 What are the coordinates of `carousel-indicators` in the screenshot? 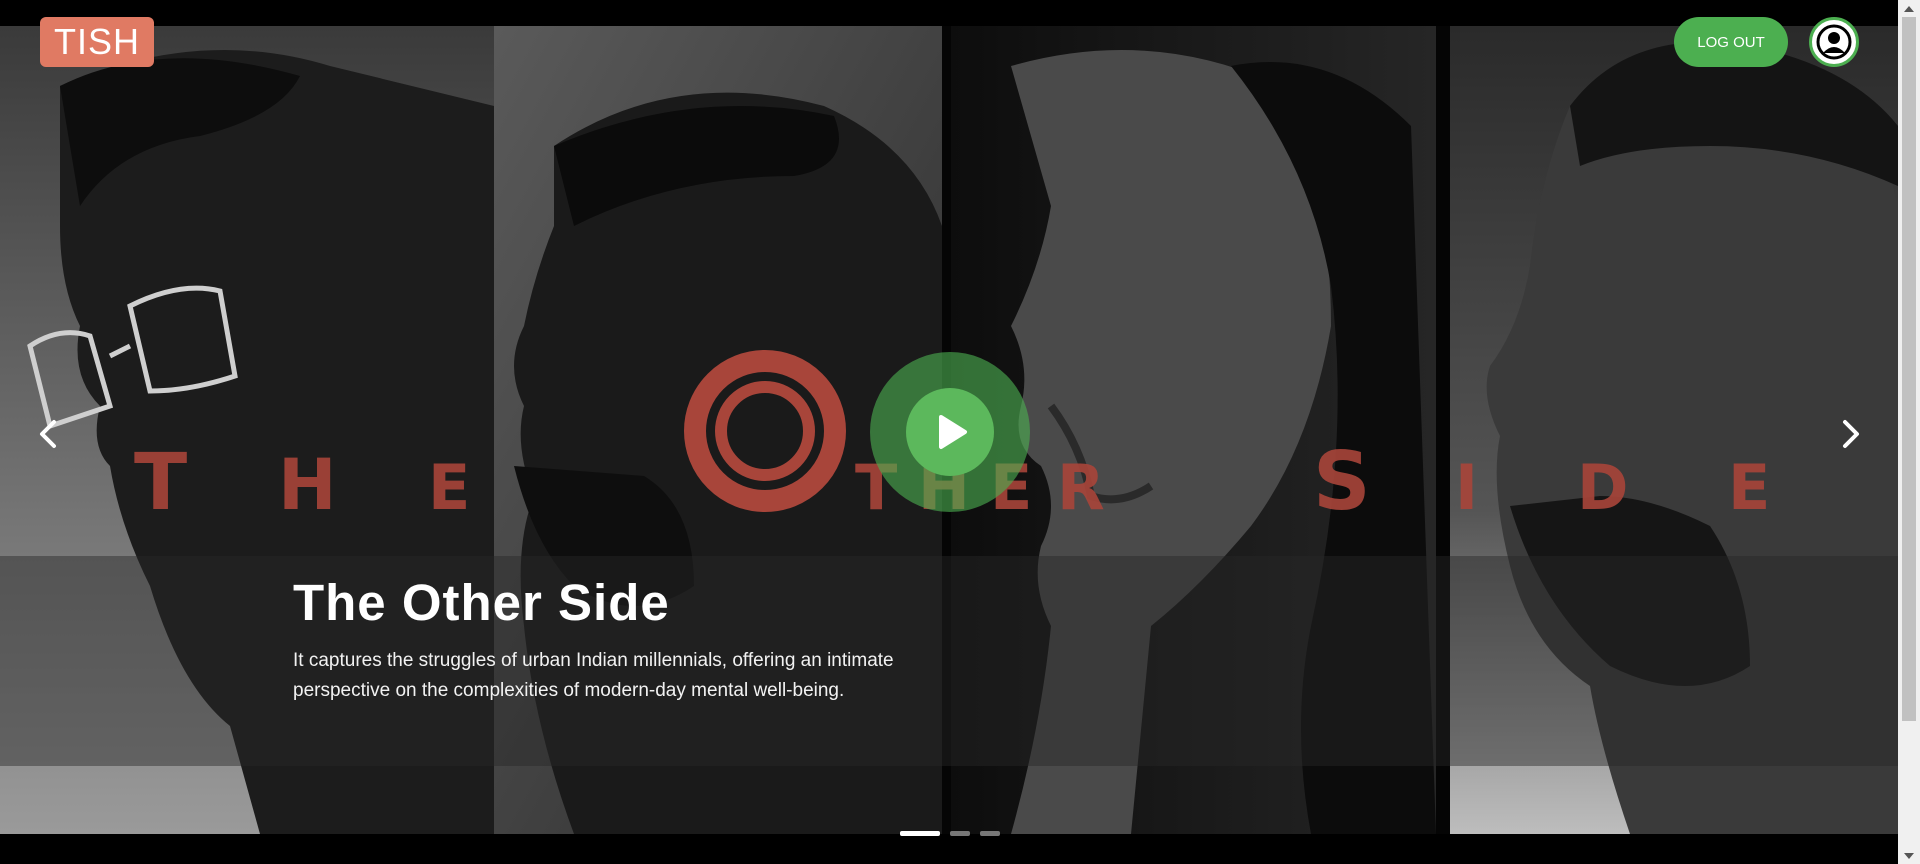 It's located at (950, 834).